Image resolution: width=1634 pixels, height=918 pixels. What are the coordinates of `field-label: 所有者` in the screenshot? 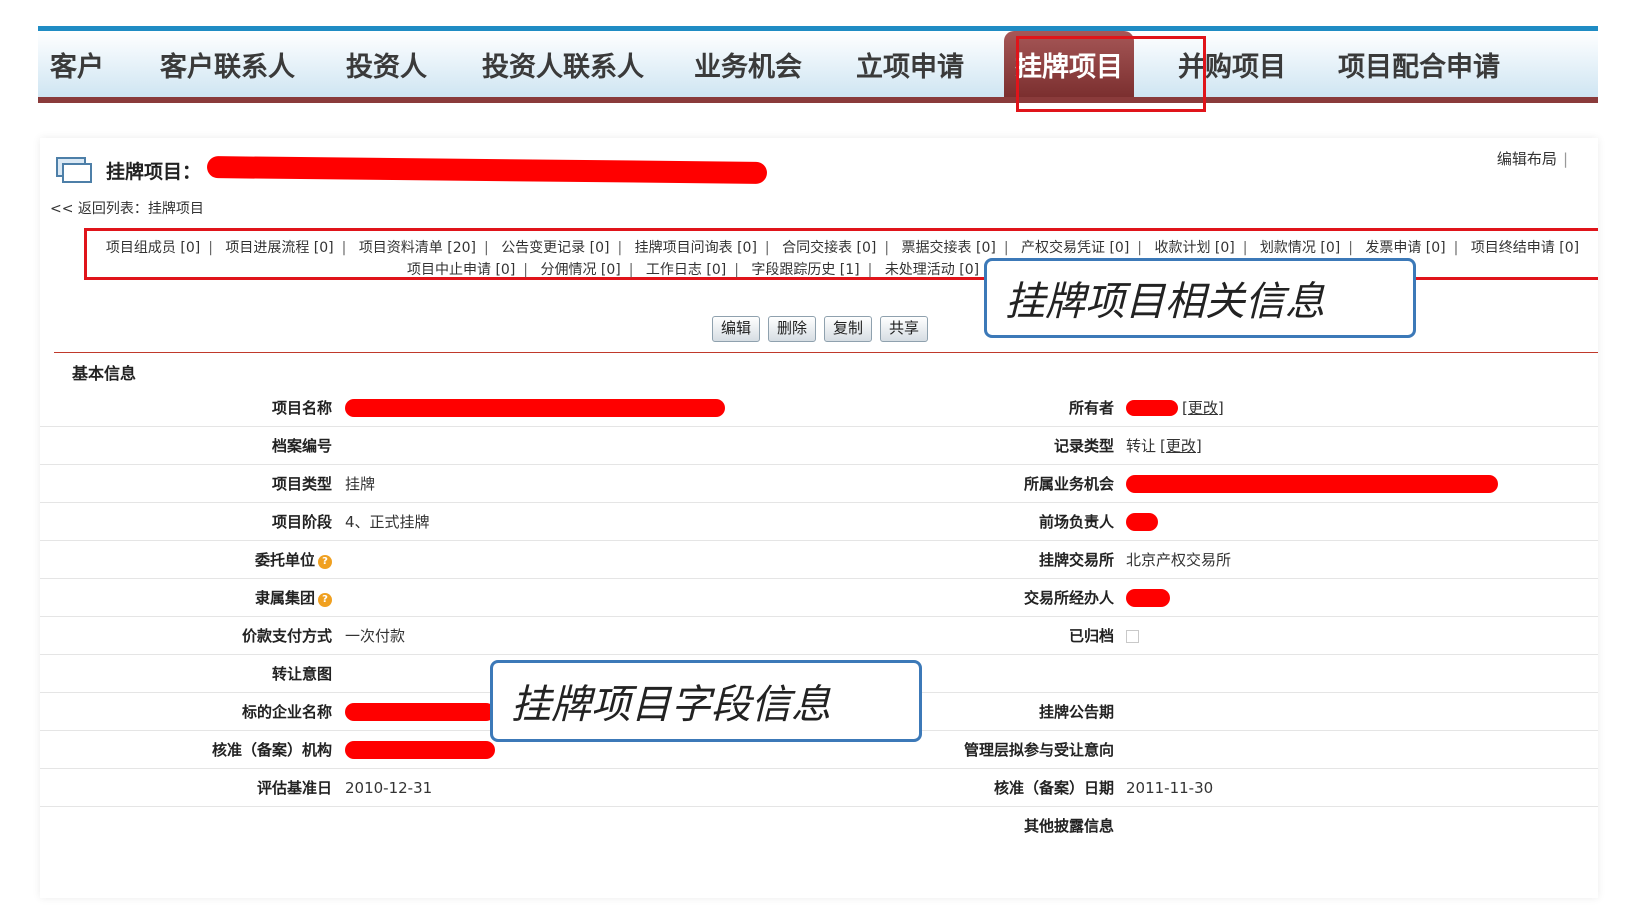 It's located at (1091, 408).